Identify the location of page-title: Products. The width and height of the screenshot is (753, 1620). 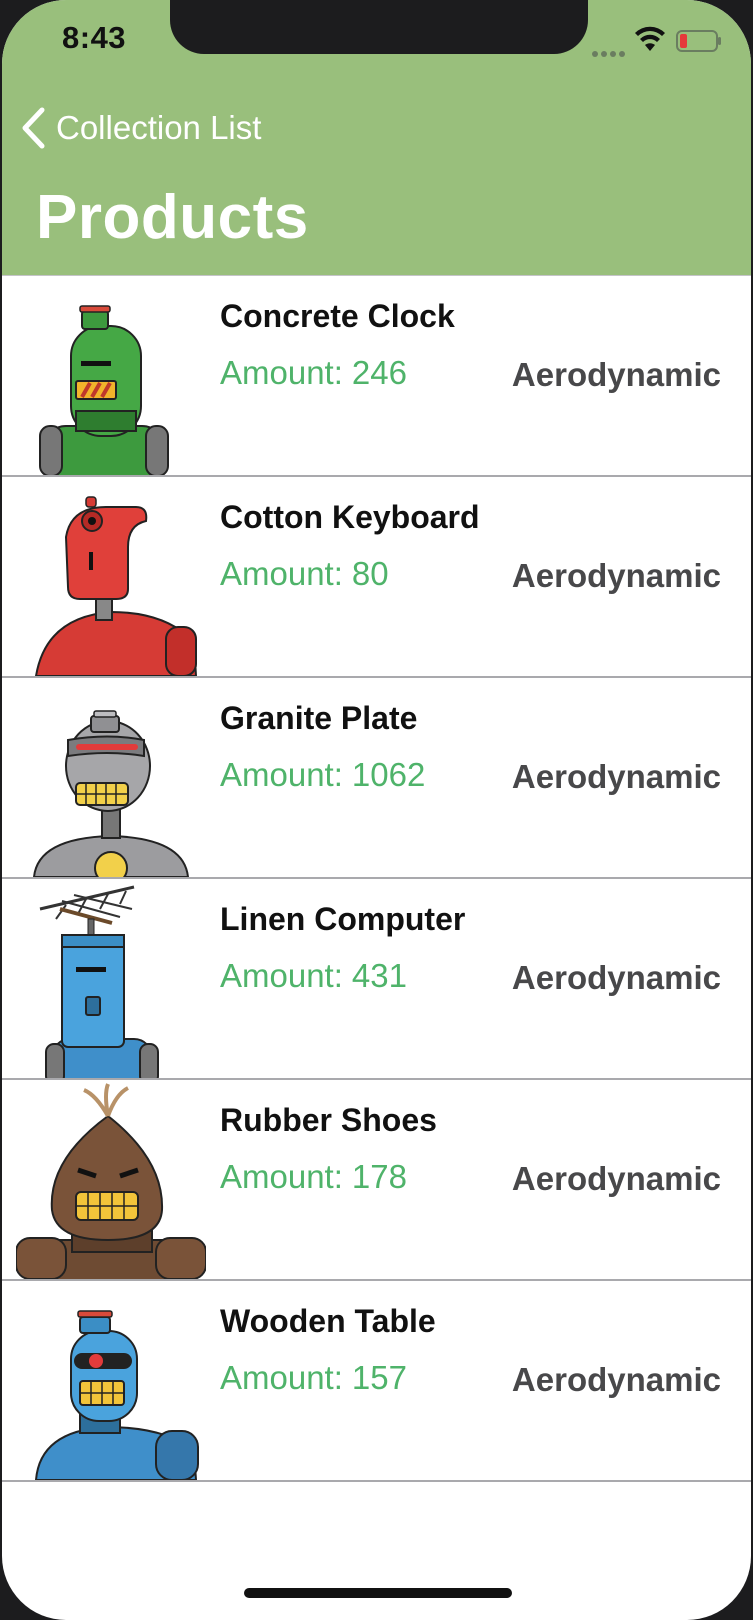
(172, 217).